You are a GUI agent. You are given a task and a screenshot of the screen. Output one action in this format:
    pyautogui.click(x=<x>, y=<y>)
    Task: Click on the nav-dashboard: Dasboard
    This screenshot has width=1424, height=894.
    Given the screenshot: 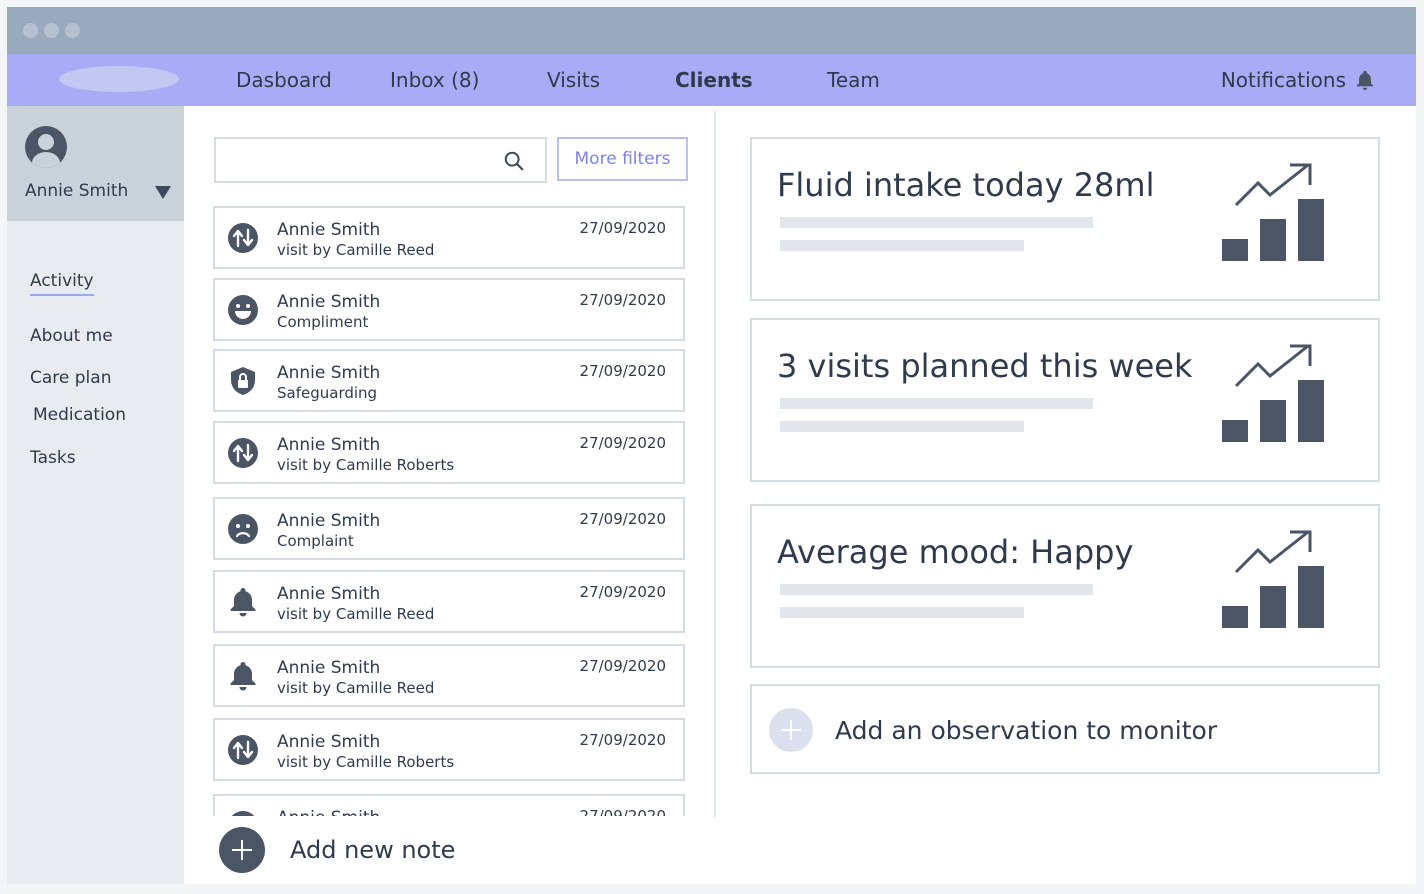 What is the action you would take?
    pyautogui.click(x=284, y=80)
    